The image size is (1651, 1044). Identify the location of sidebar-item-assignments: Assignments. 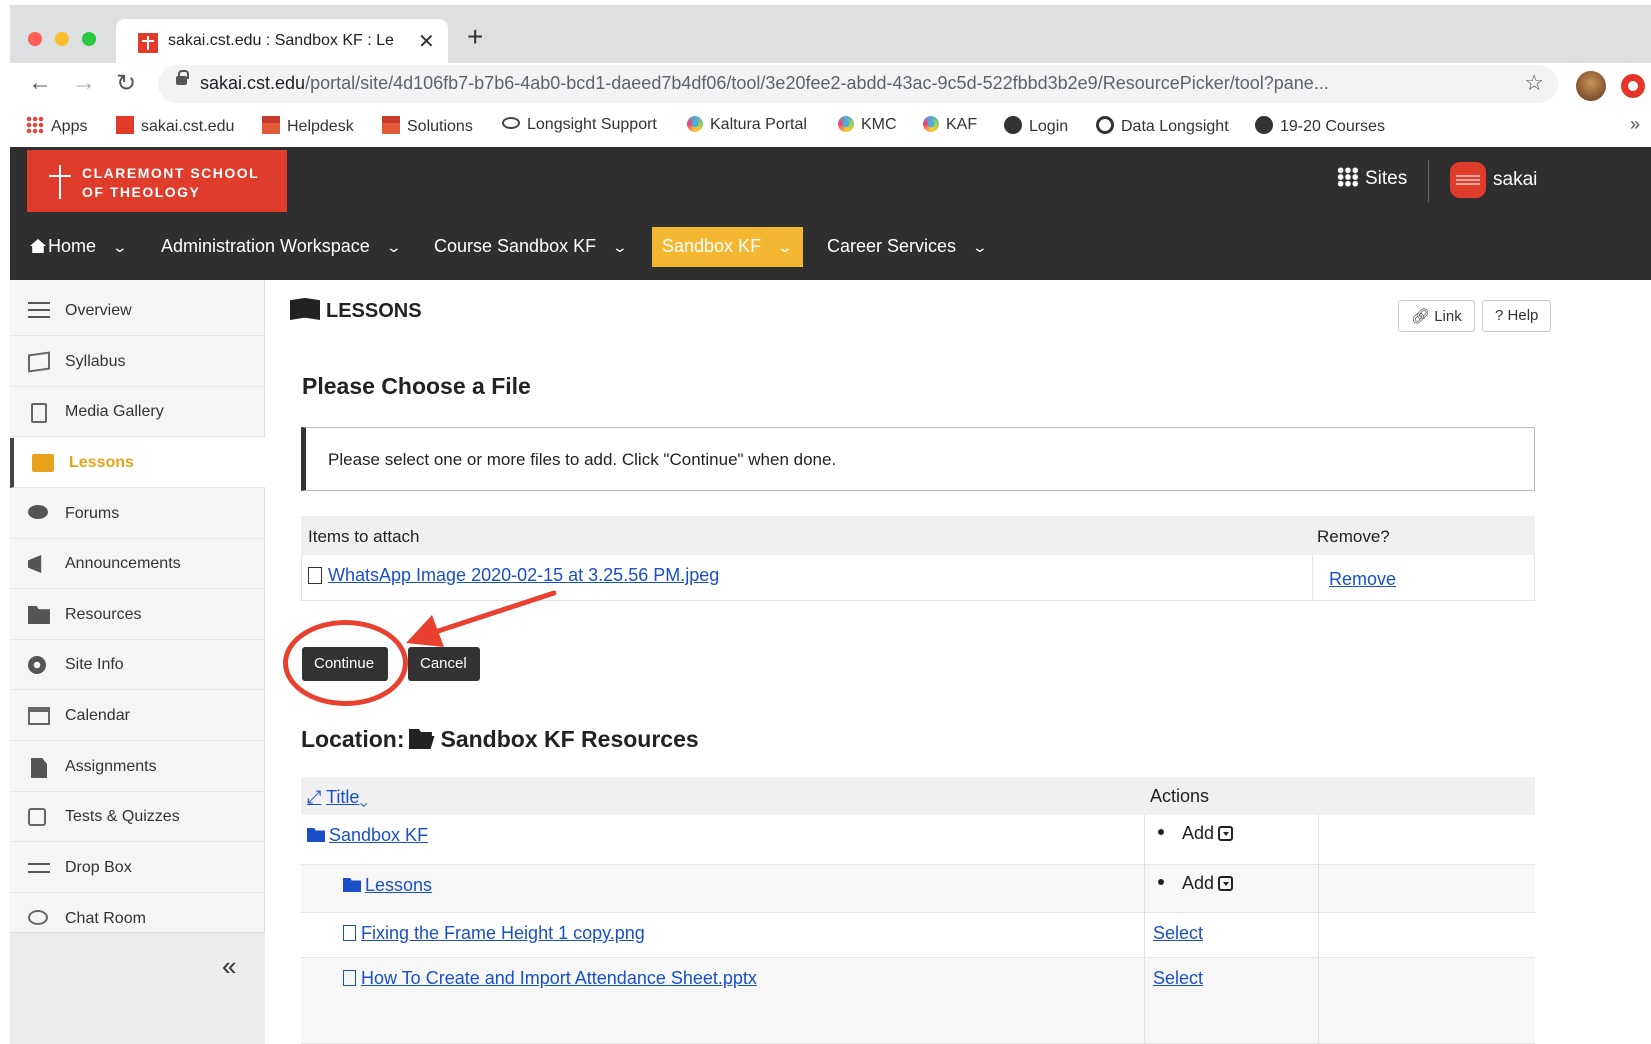
(137, 767).